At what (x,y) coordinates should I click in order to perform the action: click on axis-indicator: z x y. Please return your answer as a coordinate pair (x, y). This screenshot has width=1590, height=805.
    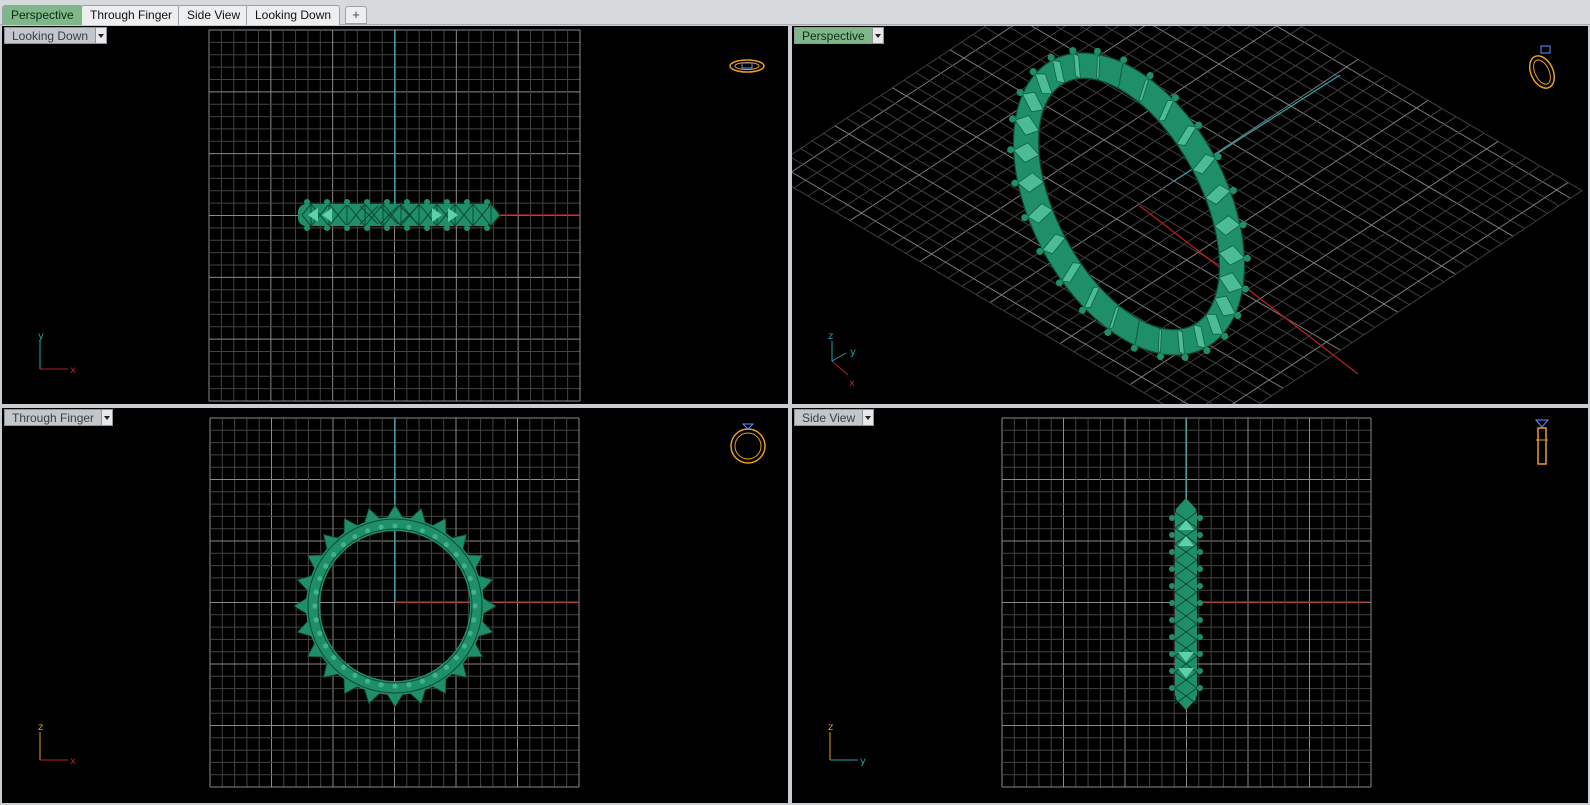
    Looking at the image, I should click on (842, 360).